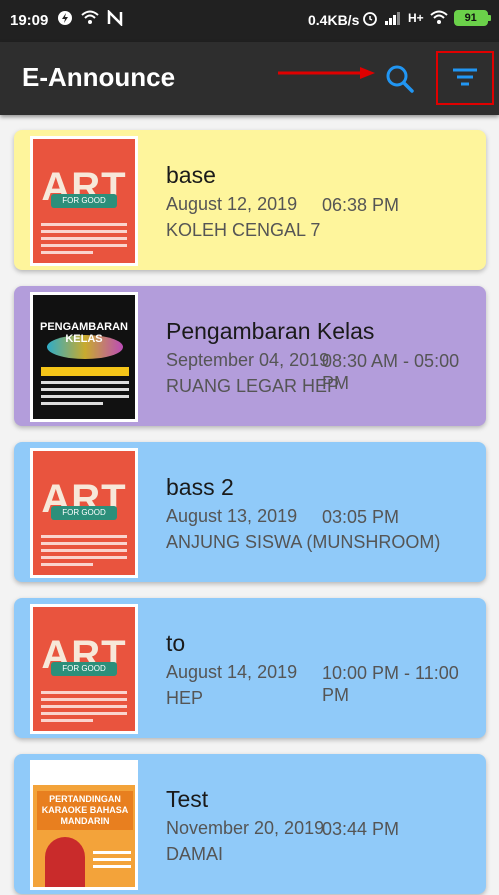 The image size is (499, 895). I want to click on filter-icon, so click(465, 77).